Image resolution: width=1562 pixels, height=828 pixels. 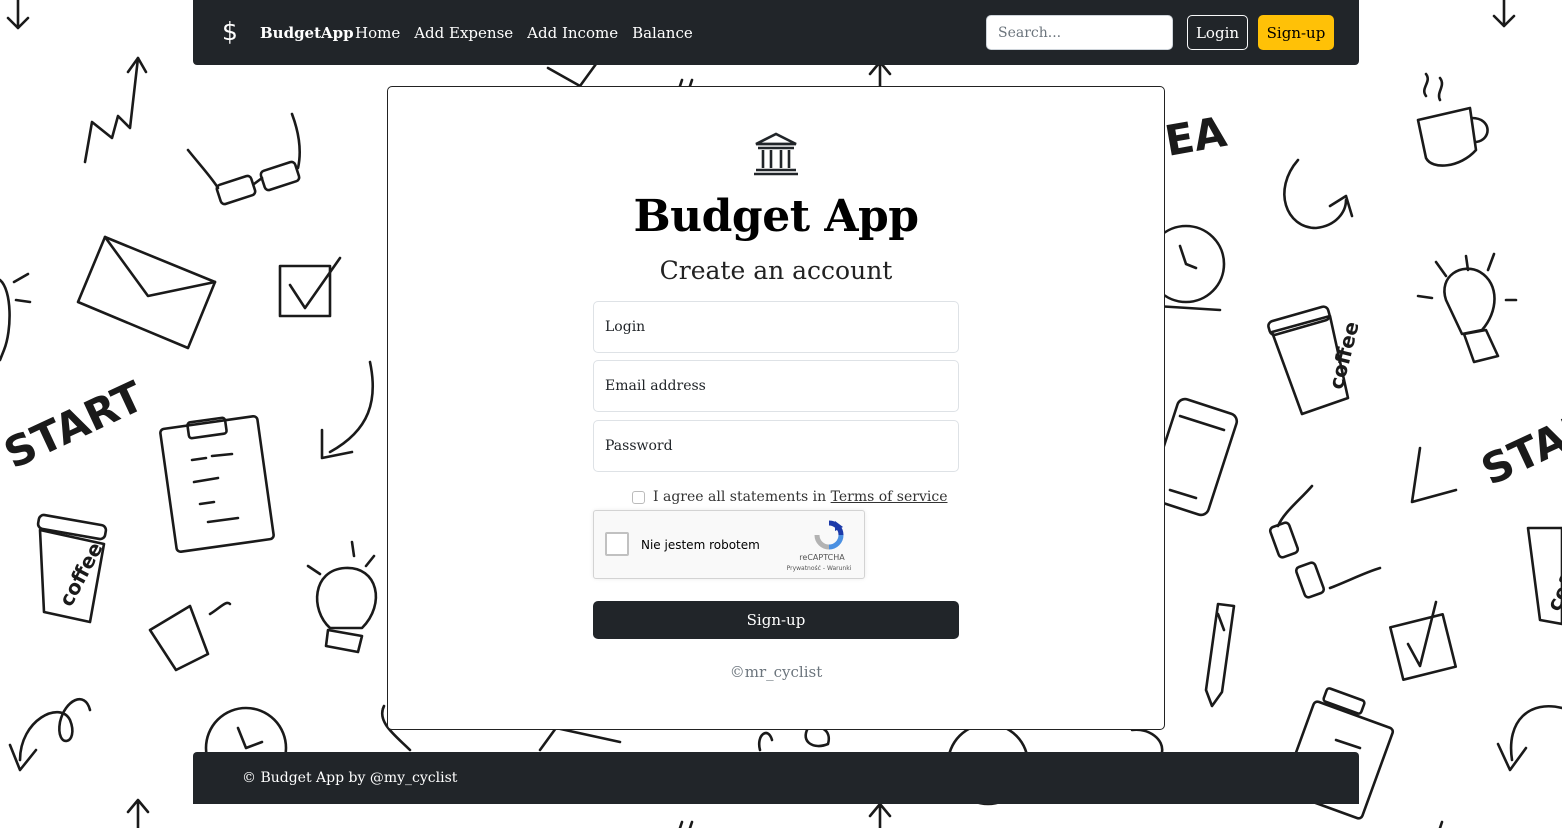 I want to click on coffee-cup-right-doodle: coffee, so click(x=1315, y=360).